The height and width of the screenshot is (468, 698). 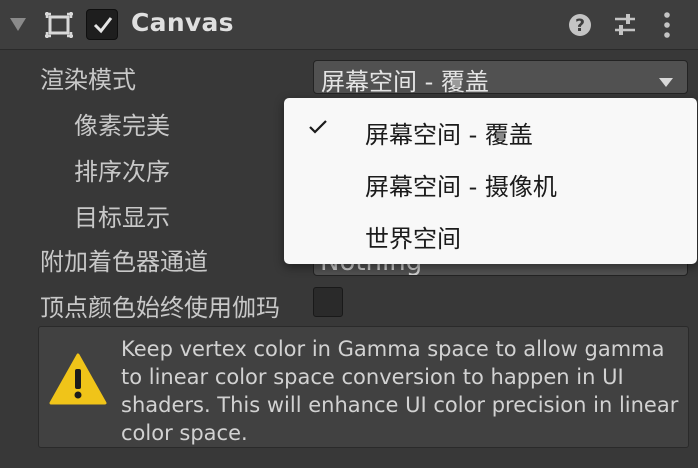 I want to click on menu-item-world-space: 世界空间, so click(x=490, y=233).